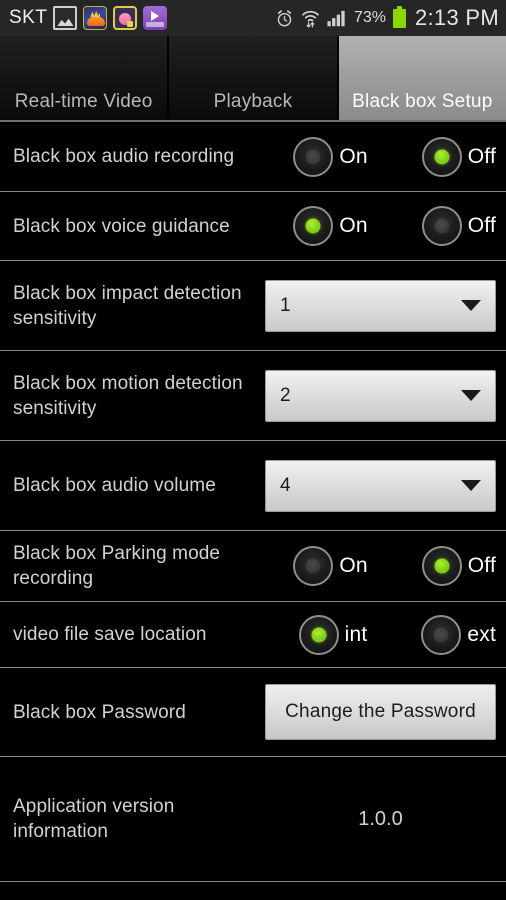  Describe the element at coordinates (369, 17) in the screenshot. I see `battery-percent-label: 73%` at that location.